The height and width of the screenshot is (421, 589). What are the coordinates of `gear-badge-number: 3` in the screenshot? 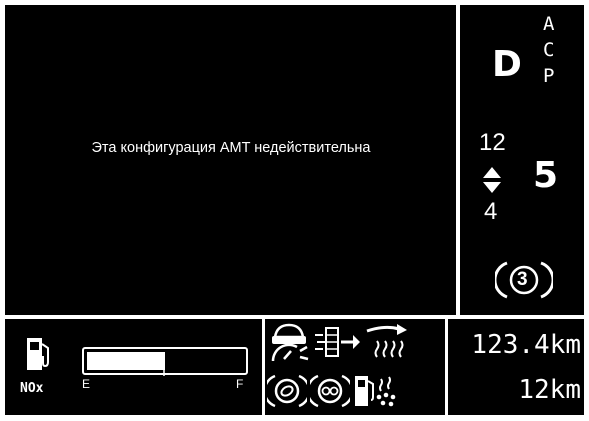 It's located at (522, 279).